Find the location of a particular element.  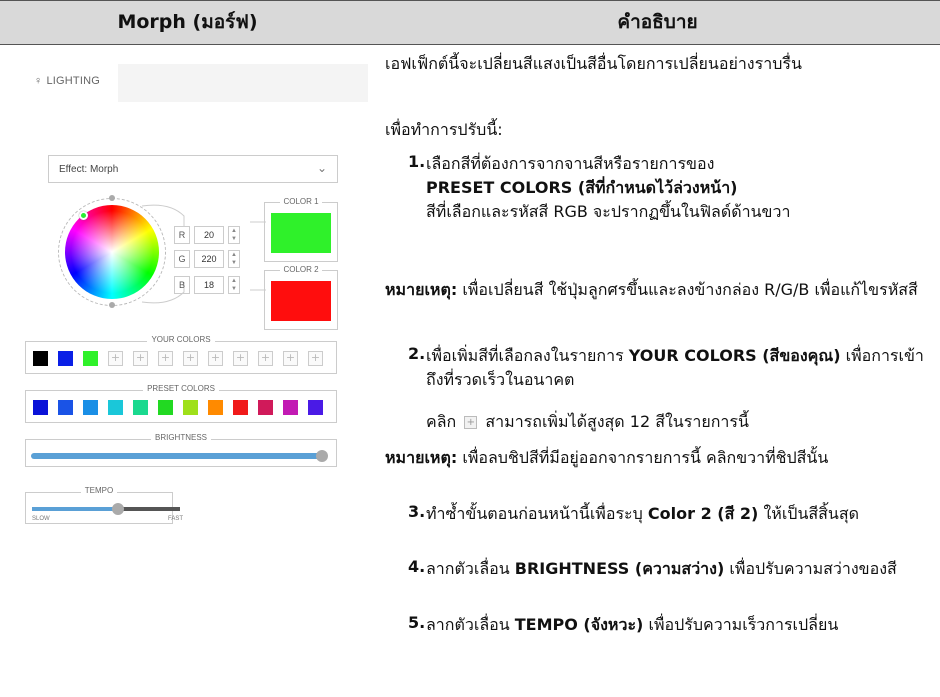

effect-dropdown: Effect: Morph ⌄ is located at coordinates (193, 169).